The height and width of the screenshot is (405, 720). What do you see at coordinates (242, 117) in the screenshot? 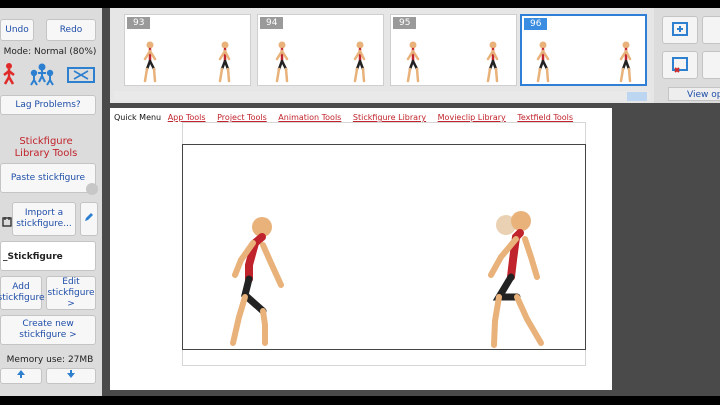
I see `menu-project-tools: Project Tools` at bounding box center [242, 117].